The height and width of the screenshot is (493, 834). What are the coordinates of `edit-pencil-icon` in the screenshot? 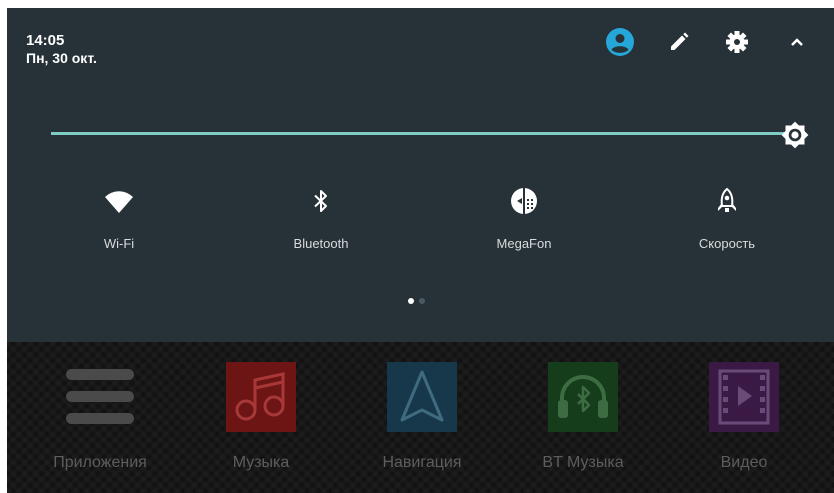 It's located at (679, 42).